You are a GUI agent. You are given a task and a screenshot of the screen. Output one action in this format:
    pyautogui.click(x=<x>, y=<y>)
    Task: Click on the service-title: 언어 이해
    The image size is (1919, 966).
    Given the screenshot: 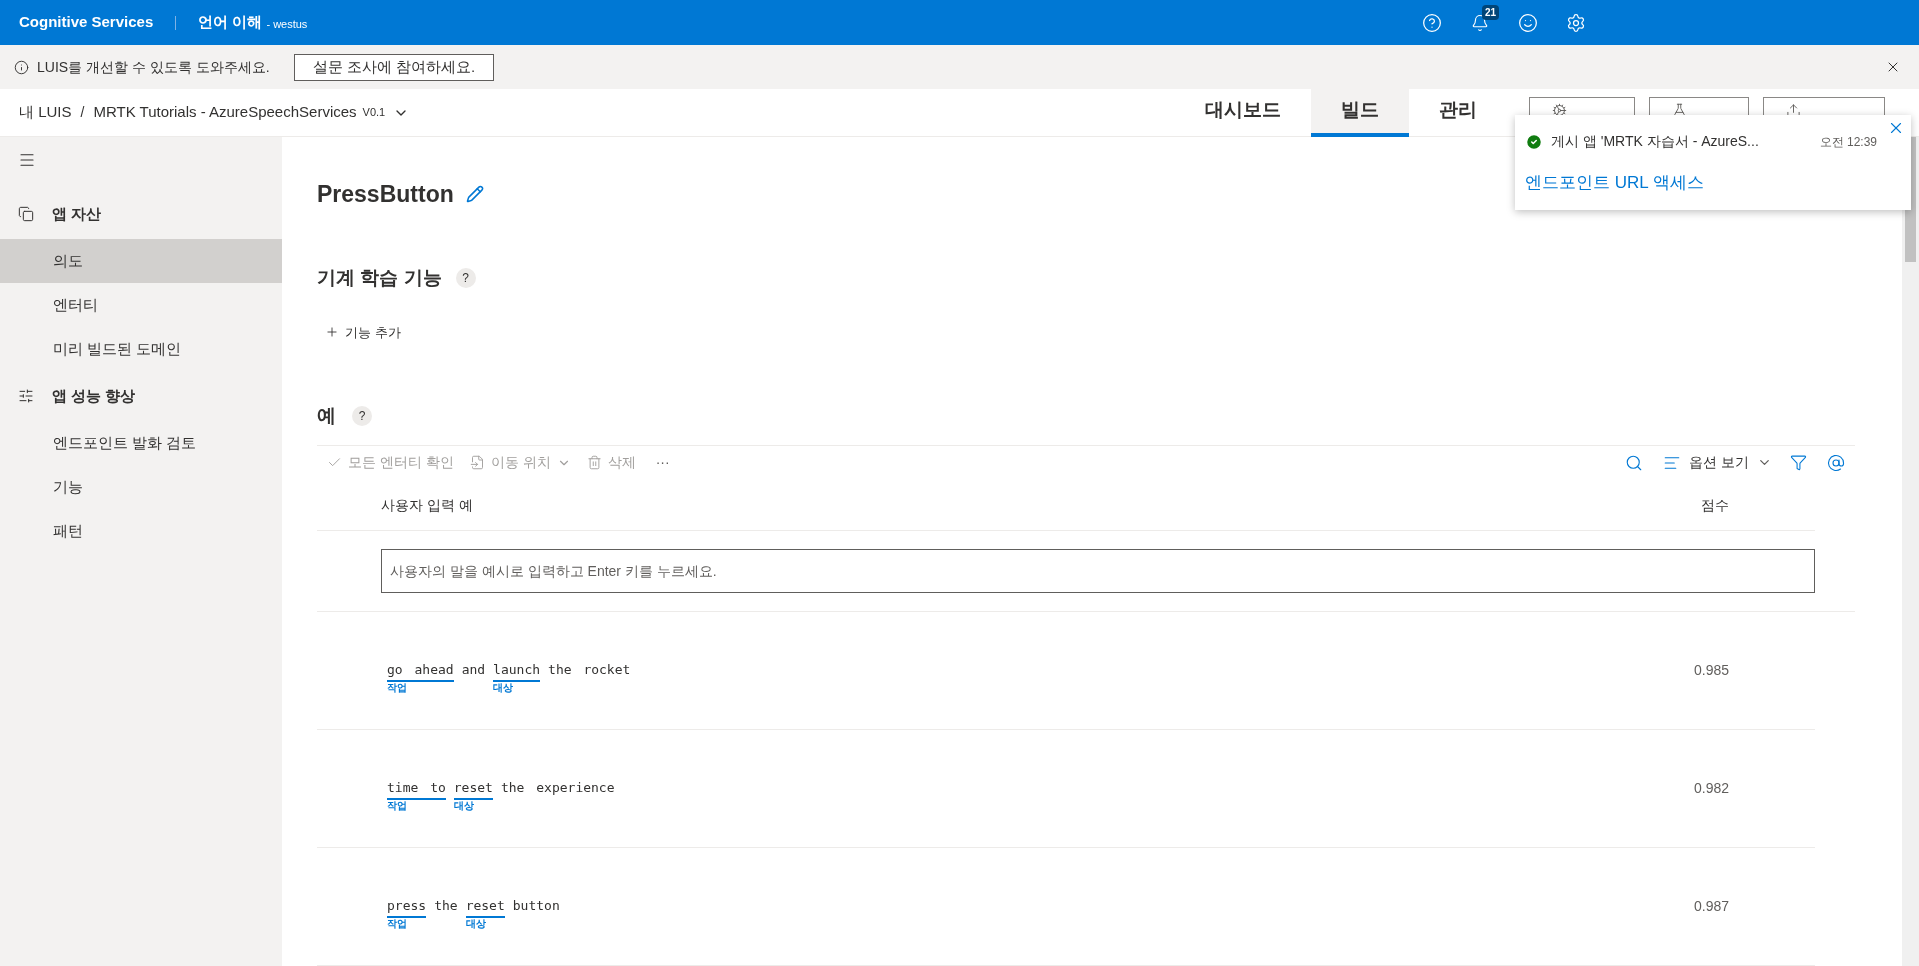 What is the action you would take?
    pyautogui.click(x=230, y=22)
    